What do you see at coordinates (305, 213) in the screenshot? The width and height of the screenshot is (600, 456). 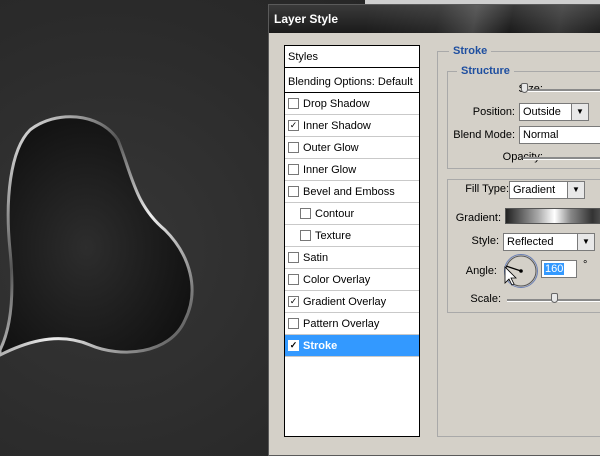 I see `contour-checkbox` at bounding box center [305, 213].